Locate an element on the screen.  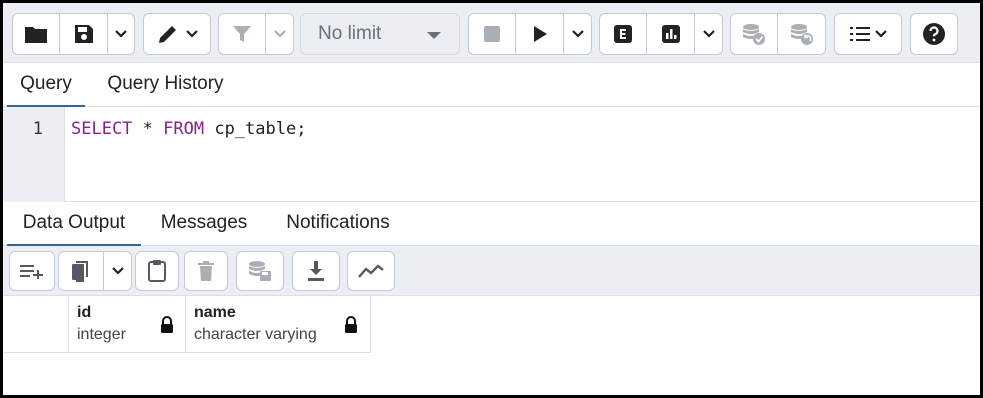
add-row-icon is located at coordinates (31, 272).